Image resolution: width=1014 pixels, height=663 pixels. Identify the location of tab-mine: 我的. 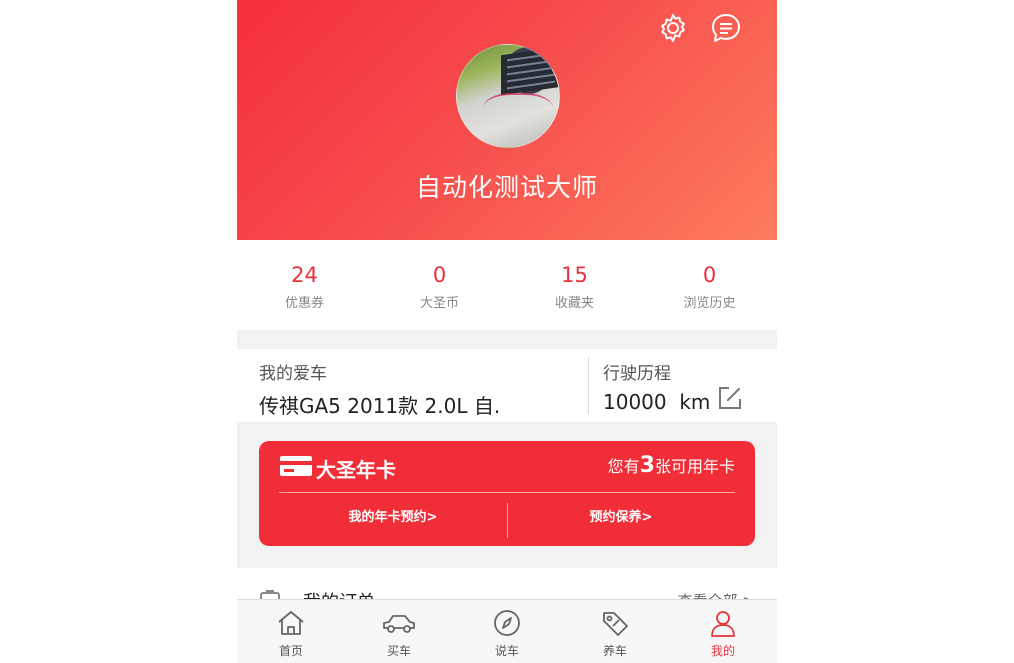
(723, 631).